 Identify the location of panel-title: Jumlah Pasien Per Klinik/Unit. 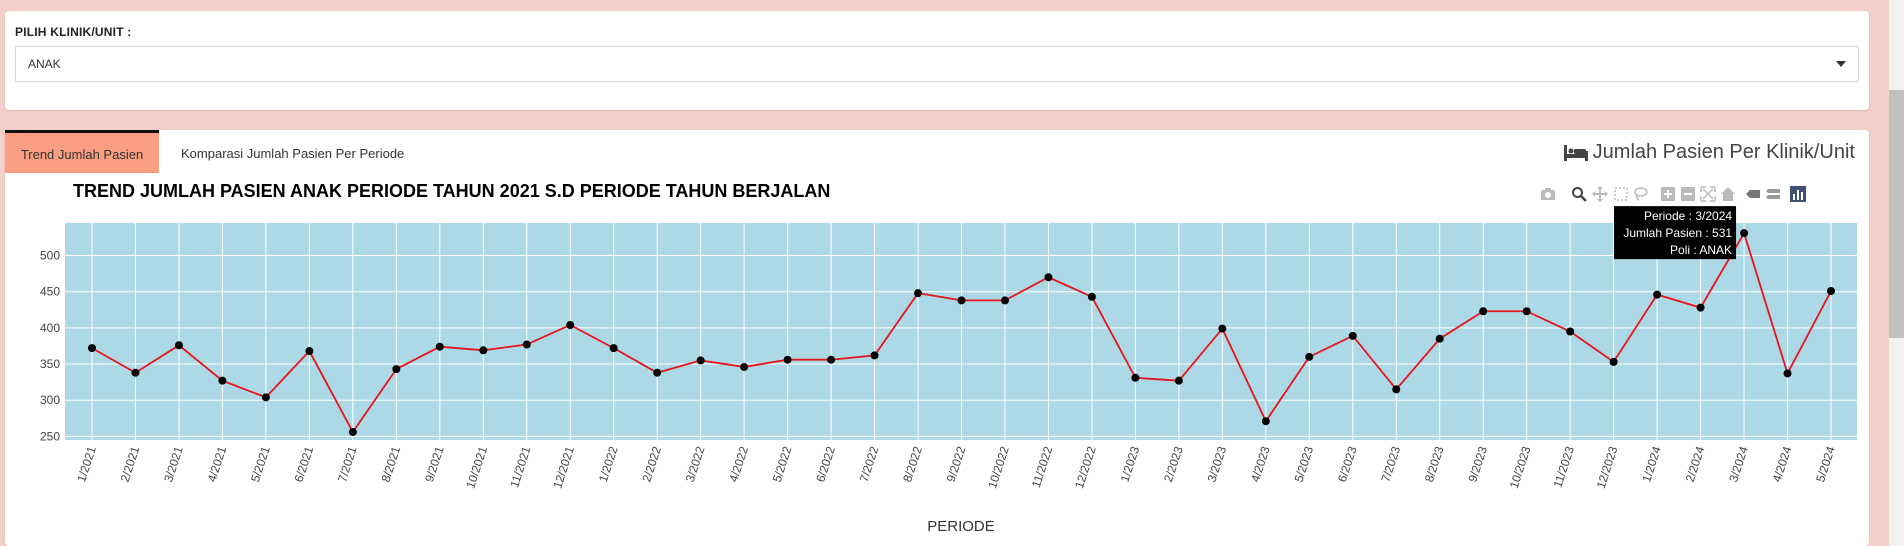
(1709, 152).